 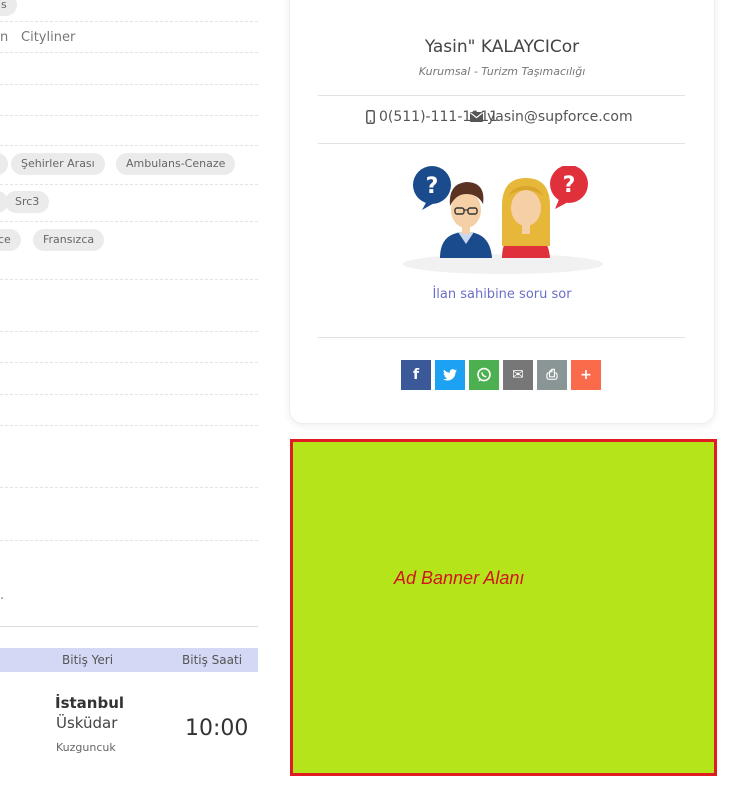 I want to click on mobile-phone-icon, so click(x=370, y=117).